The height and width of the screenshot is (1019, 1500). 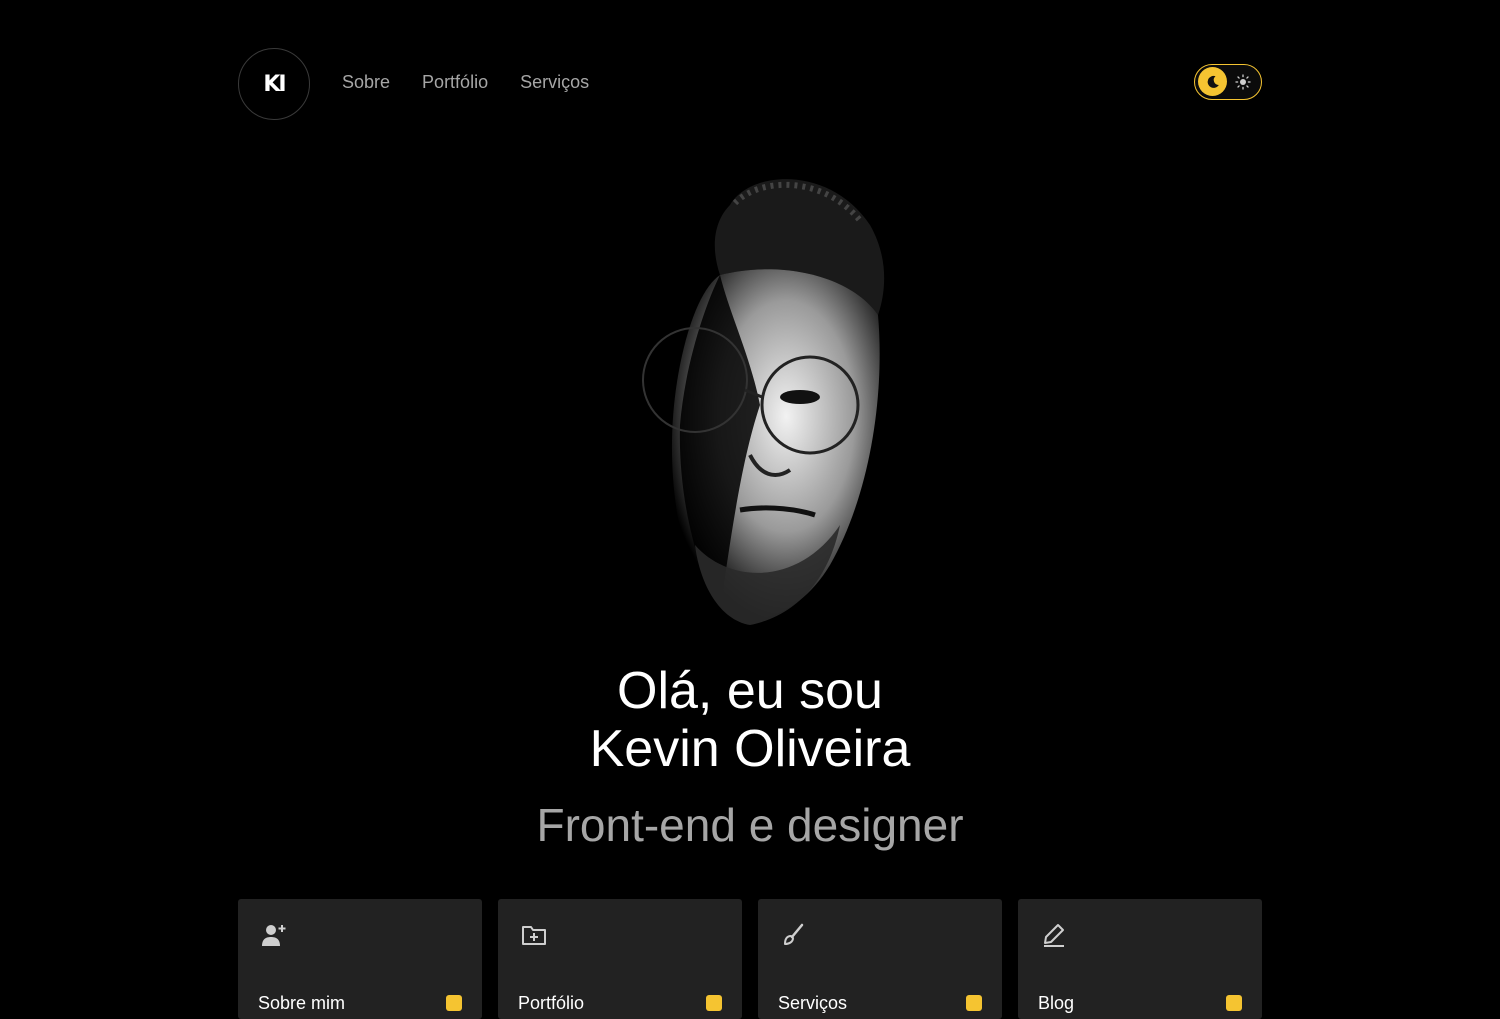 I want to click on hero-title: Olá, eu sou Kevin Oliveira, so click(x=750, y=720).